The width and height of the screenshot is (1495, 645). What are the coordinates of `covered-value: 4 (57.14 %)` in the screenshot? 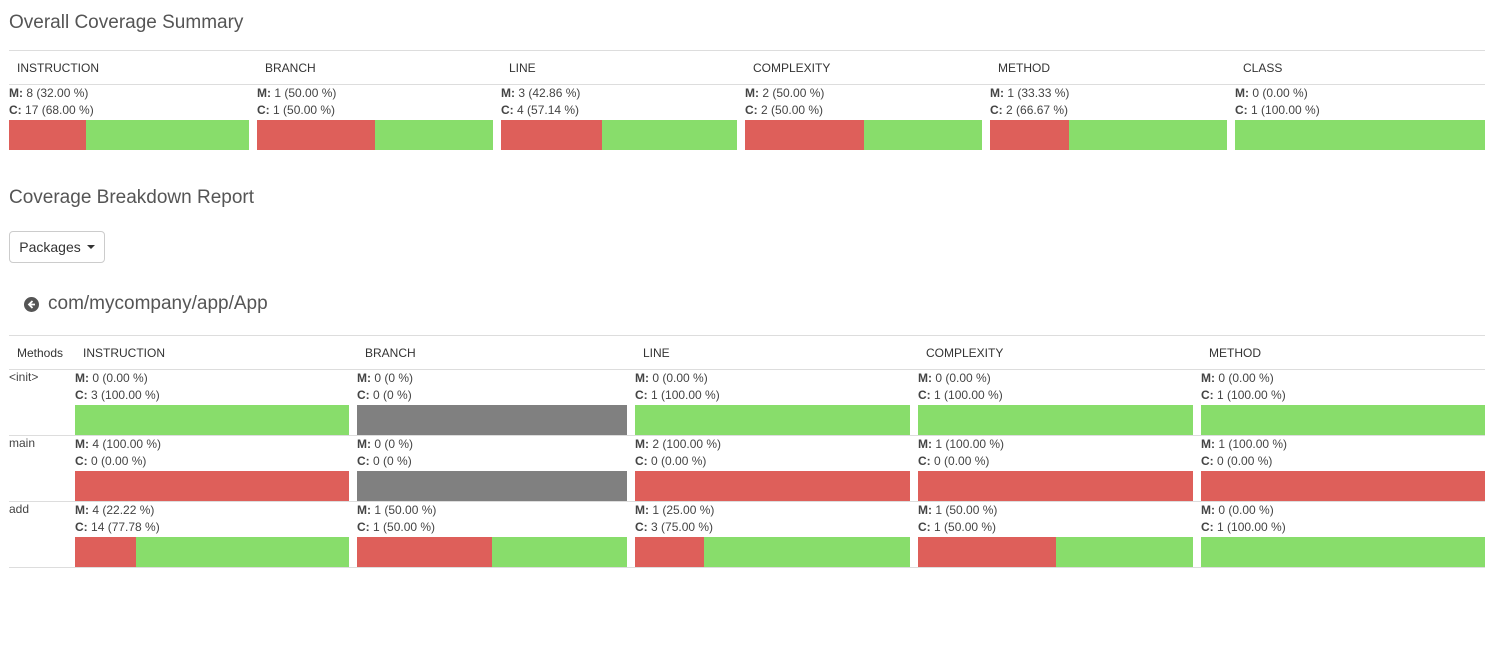 It's located at (548, 110).